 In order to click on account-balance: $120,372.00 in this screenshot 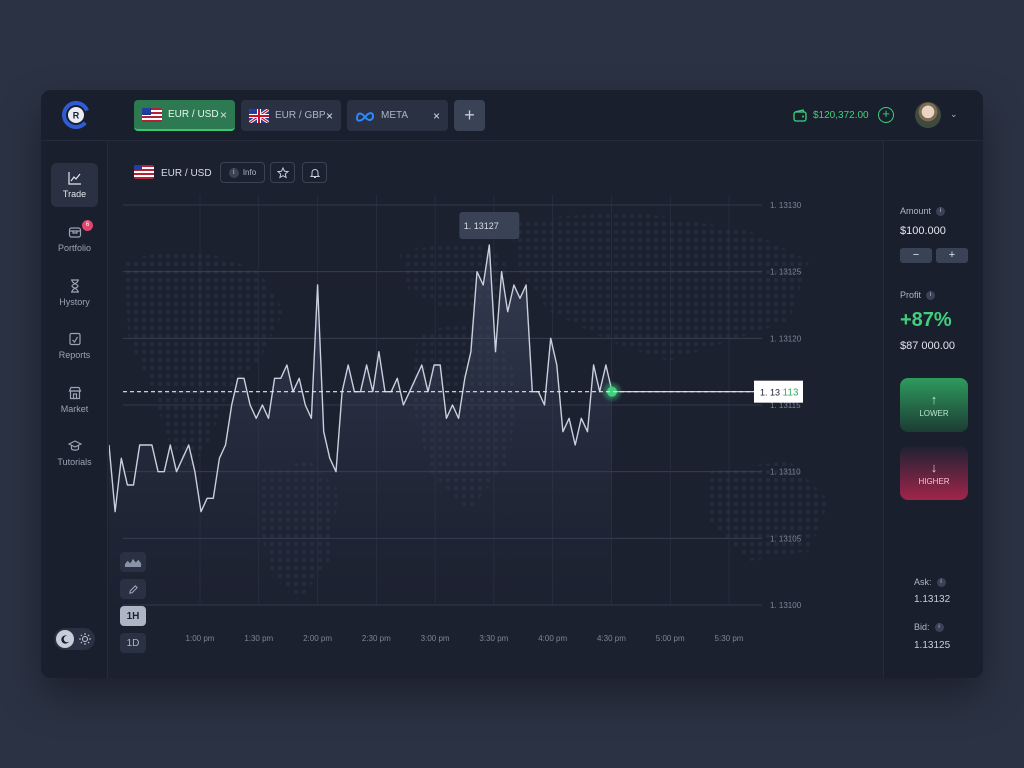, I will do `click(841, 115)`.